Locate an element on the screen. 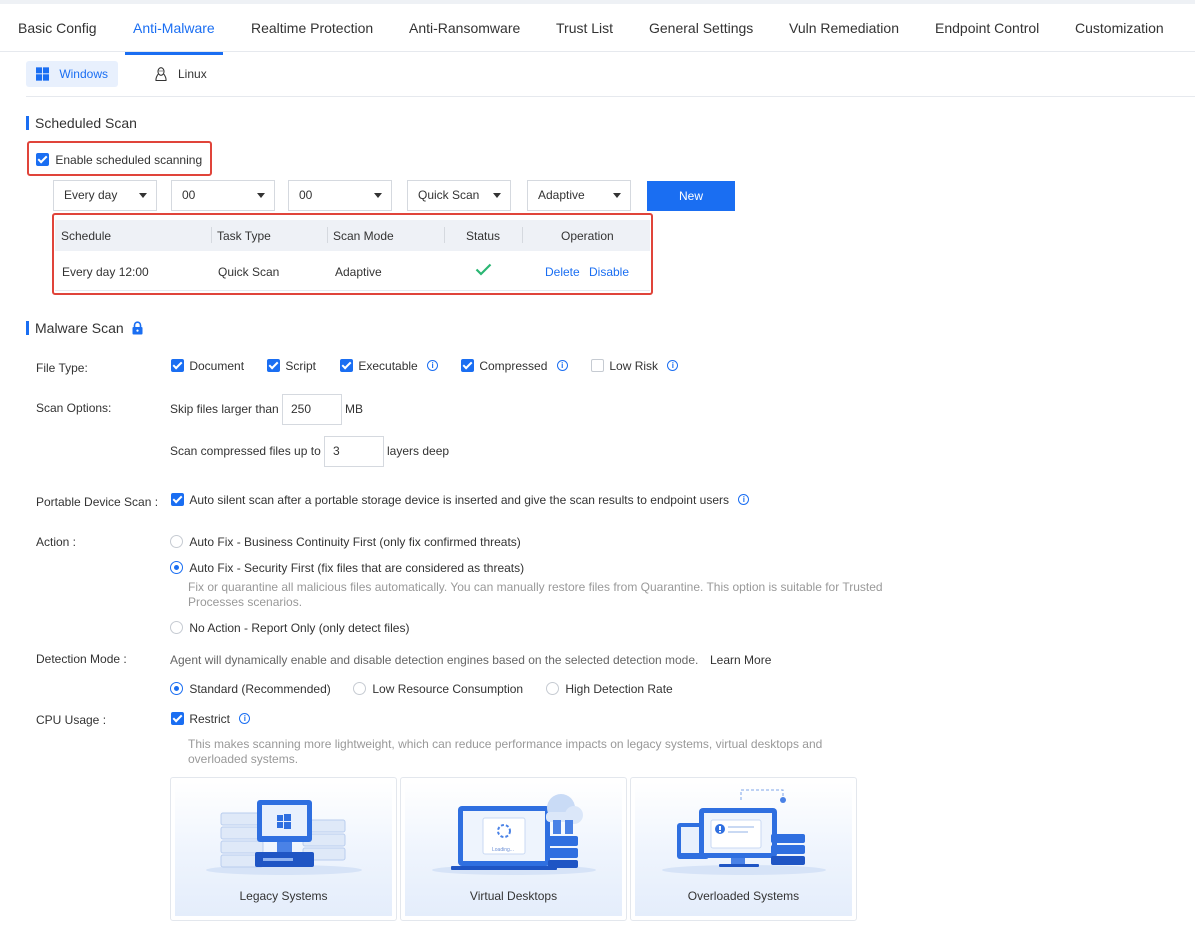 This screenshot has width=1195, height=935. file-type-script: Script is located at coordinates (291, 365).